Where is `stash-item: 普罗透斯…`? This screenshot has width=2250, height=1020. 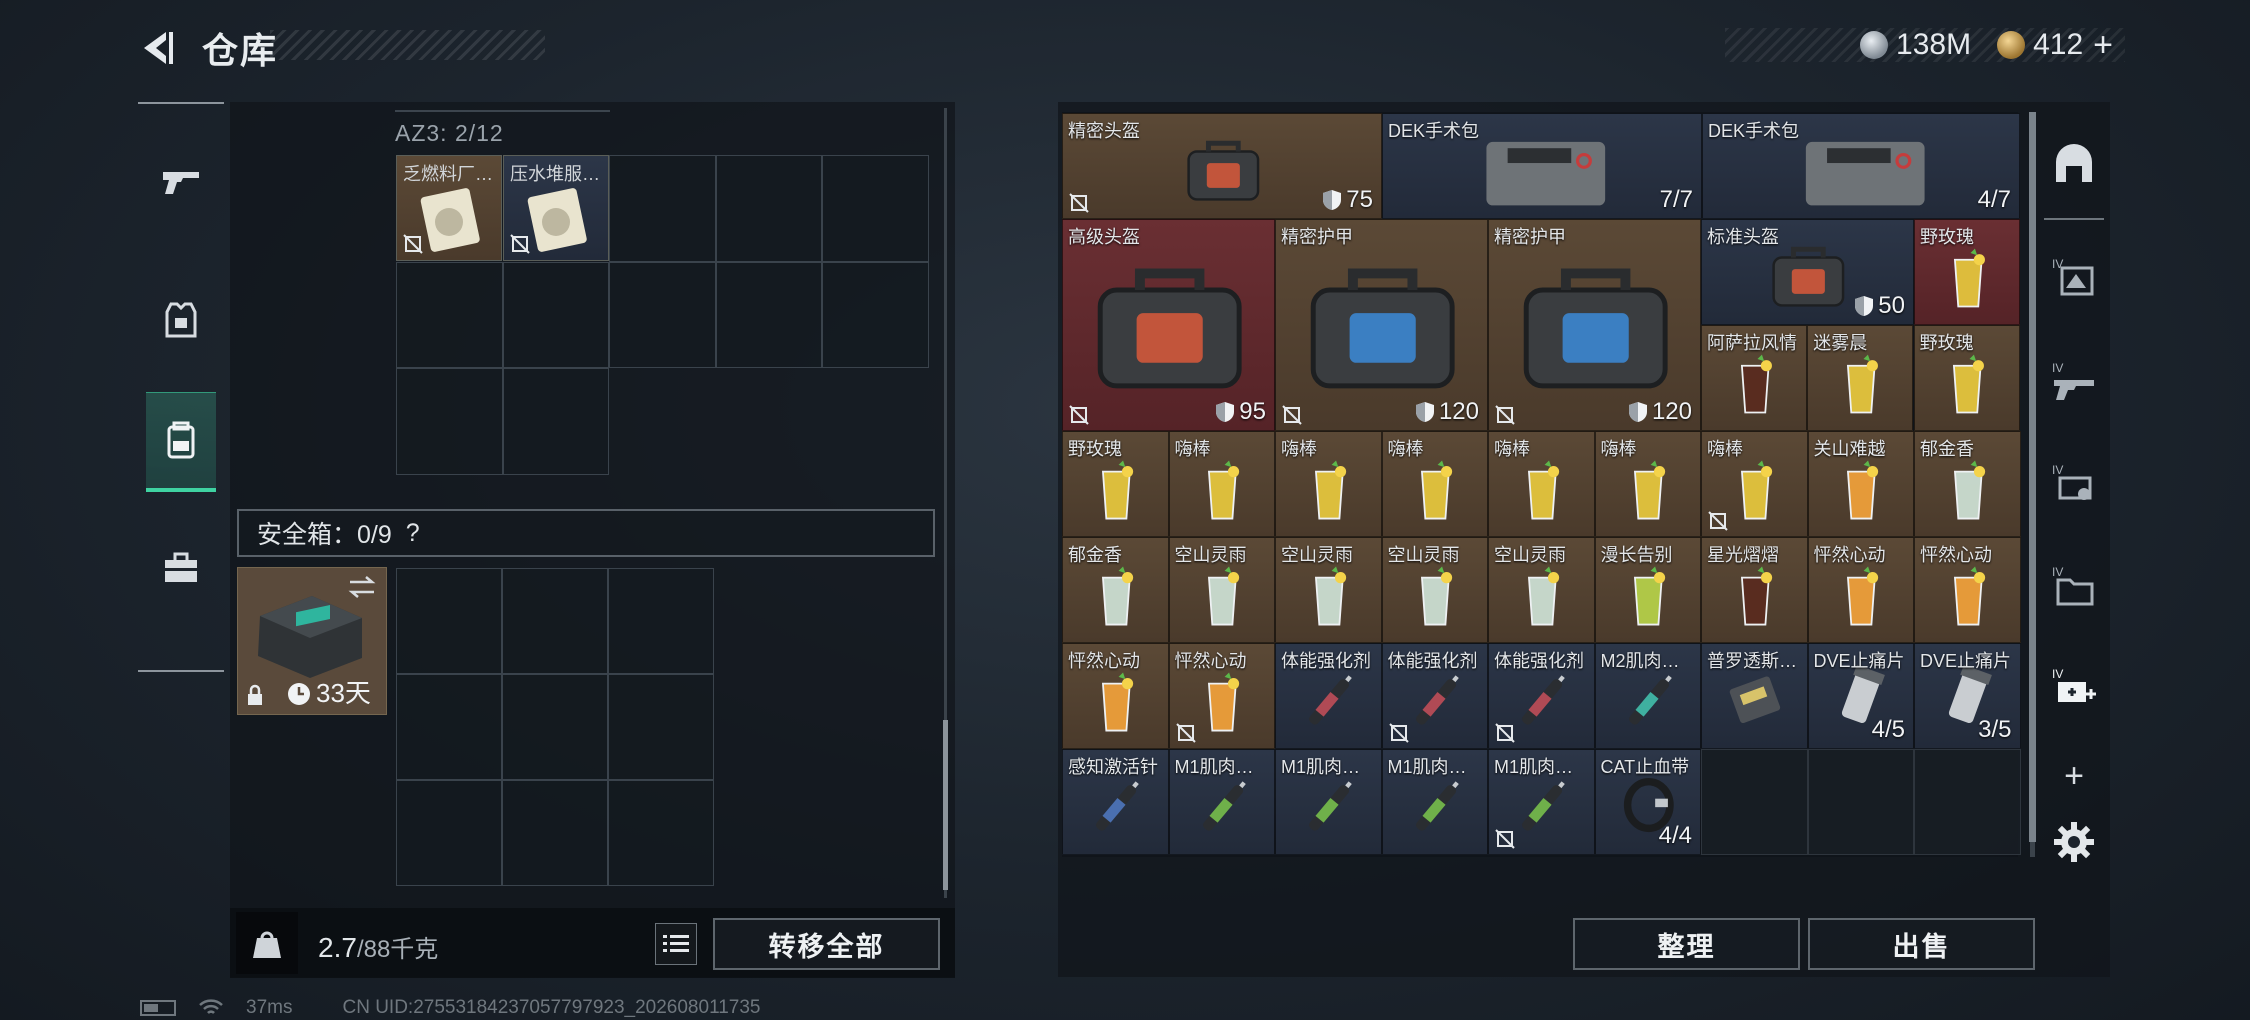 stash-item: 普罗透斯… is located at coordinates (1754, 696).